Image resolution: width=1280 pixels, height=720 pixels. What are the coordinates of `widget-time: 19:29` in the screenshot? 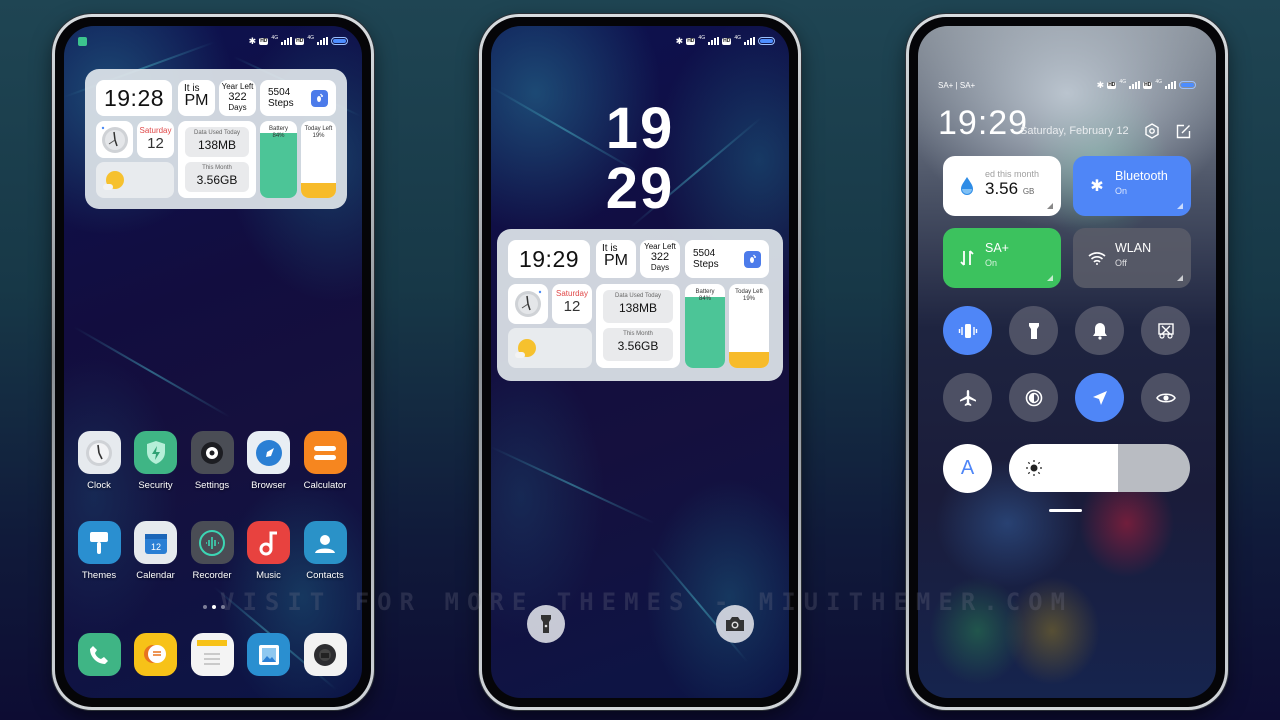 It's located at (549, 259).